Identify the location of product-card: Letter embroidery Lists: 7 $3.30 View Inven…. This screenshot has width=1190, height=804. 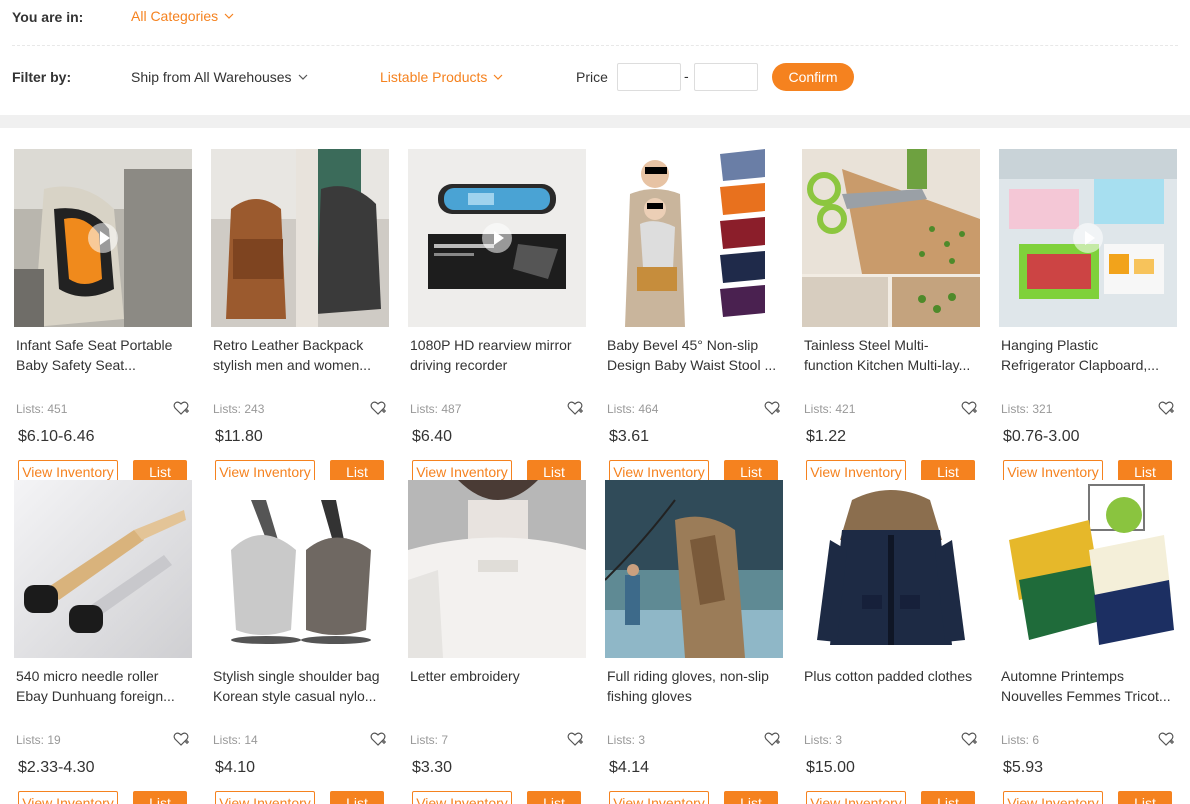
(497, 642).